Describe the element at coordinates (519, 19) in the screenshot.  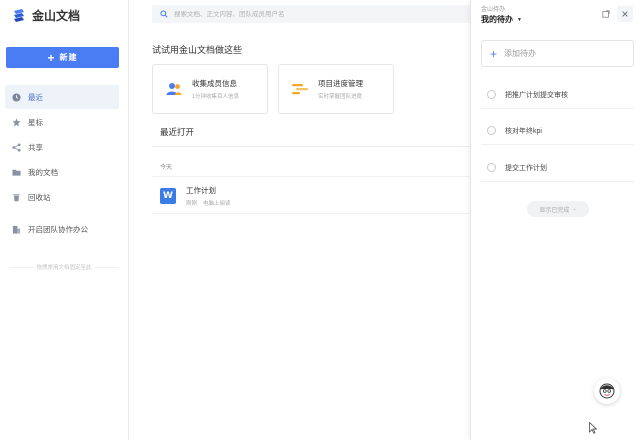
I see `caret-down-icon: ▼` at that location.